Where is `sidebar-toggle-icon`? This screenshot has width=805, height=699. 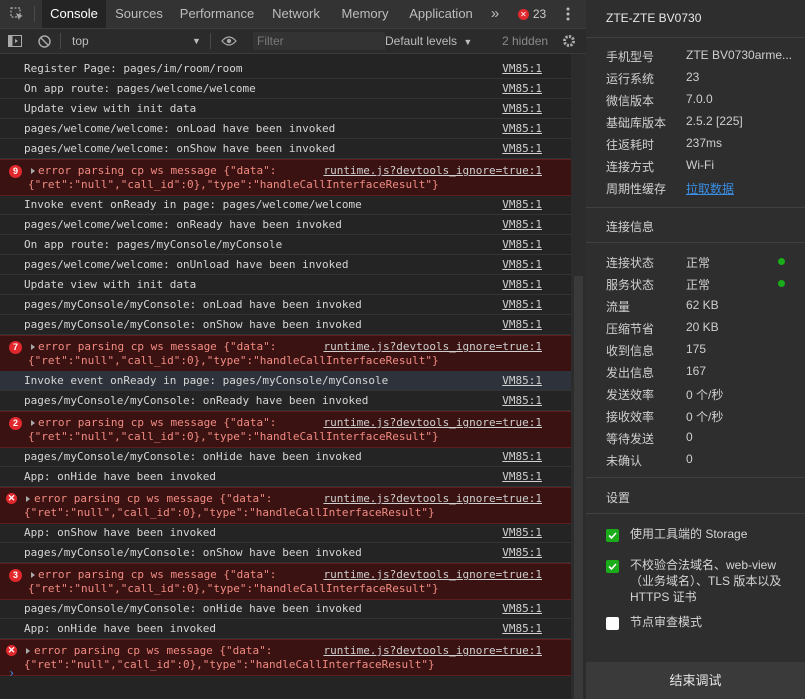
sidebar-toggle-icon is located at coordinates (15, 41).